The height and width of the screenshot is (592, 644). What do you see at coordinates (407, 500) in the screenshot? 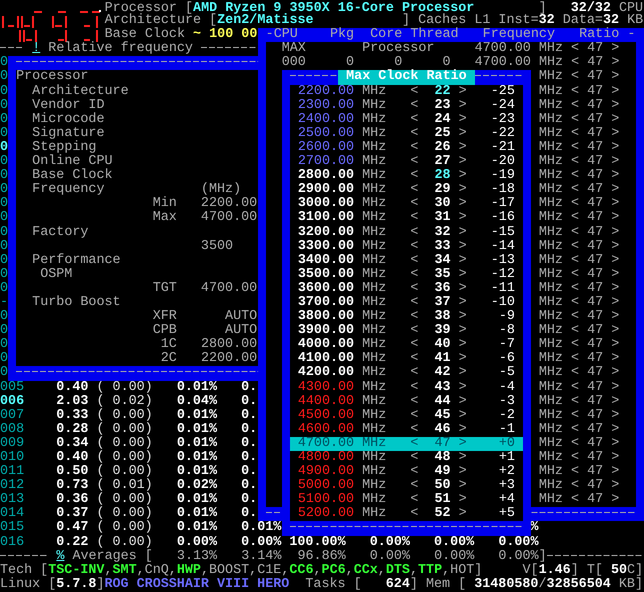
I see `ratio-option: 5100.00 MHz < 51 > +4` at bounding box center [407, 500].